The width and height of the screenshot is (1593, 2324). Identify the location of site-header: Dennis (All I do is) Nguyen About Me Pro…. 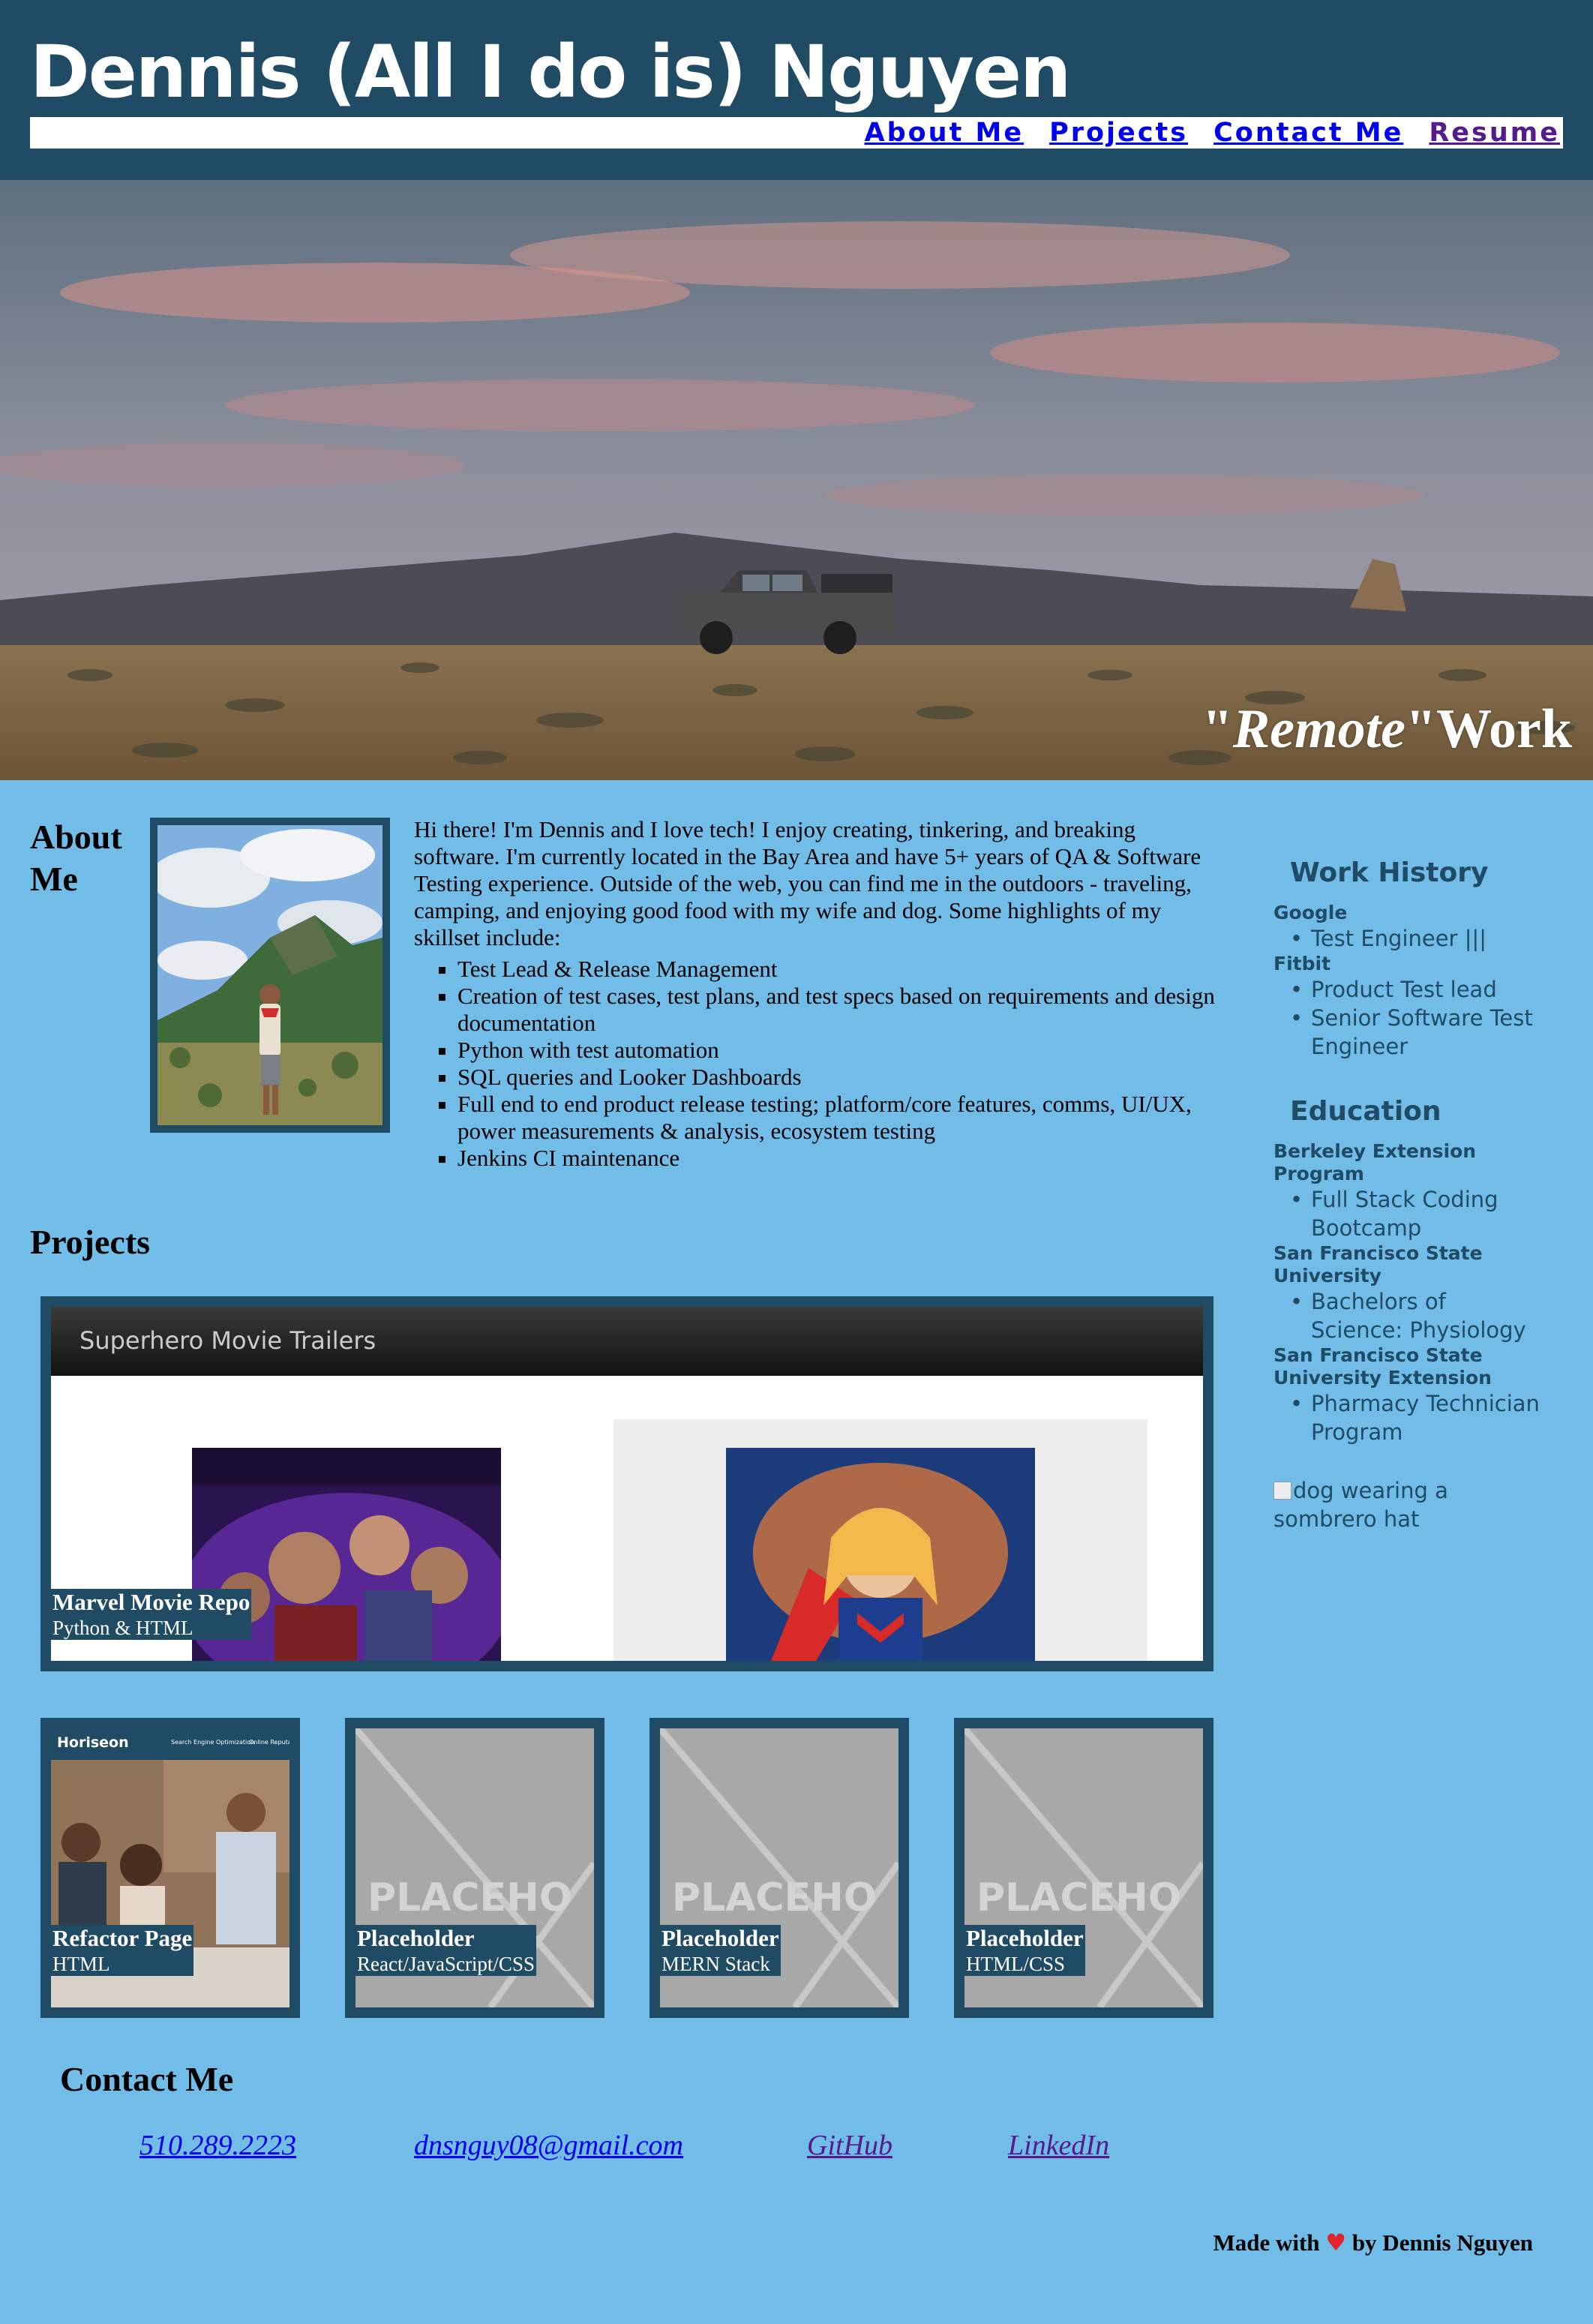
(796, 90).